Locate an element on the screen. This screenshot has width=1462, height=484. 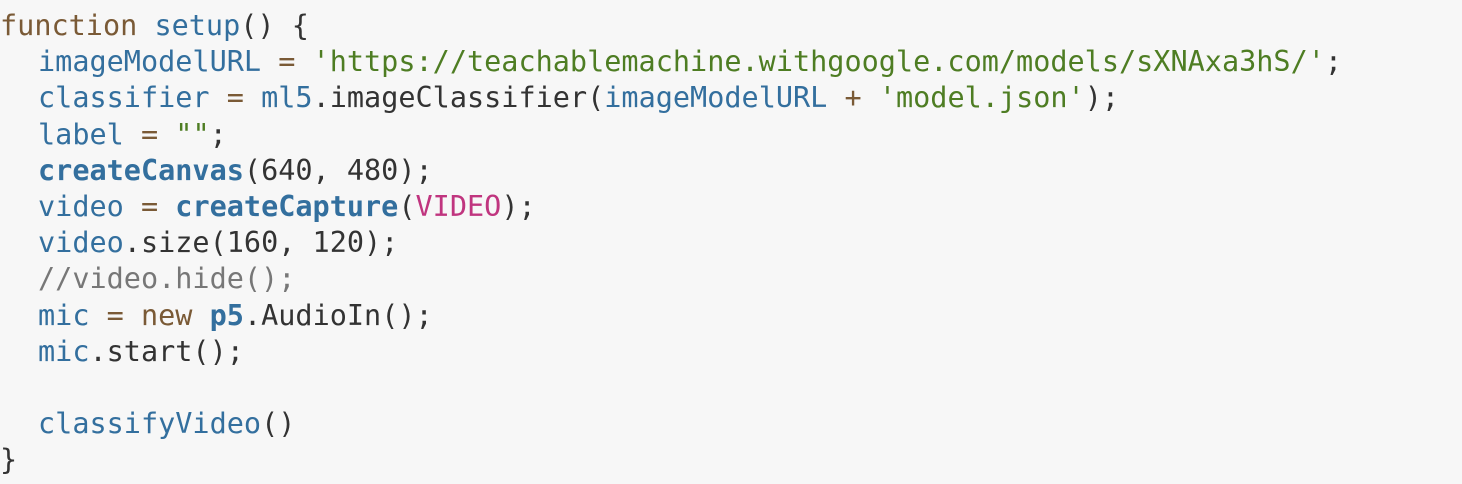
code-token: ( is located at coordinates (407, 206).